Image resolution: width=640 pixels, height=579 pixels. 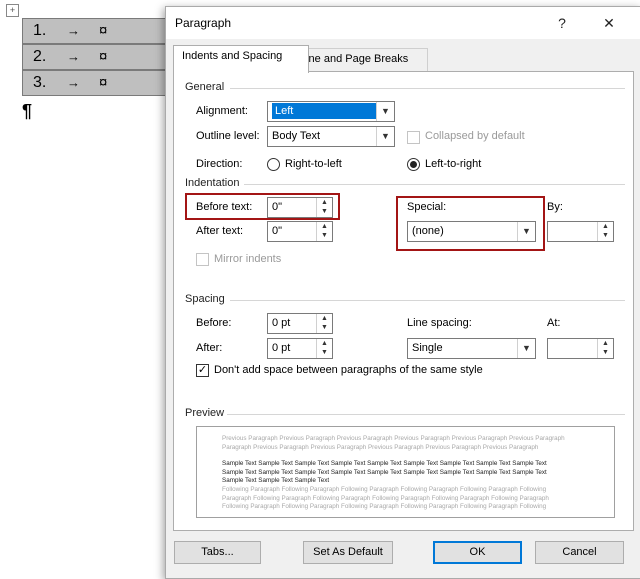 I want to click on before-text-highlight, so click(x=262, y=206).